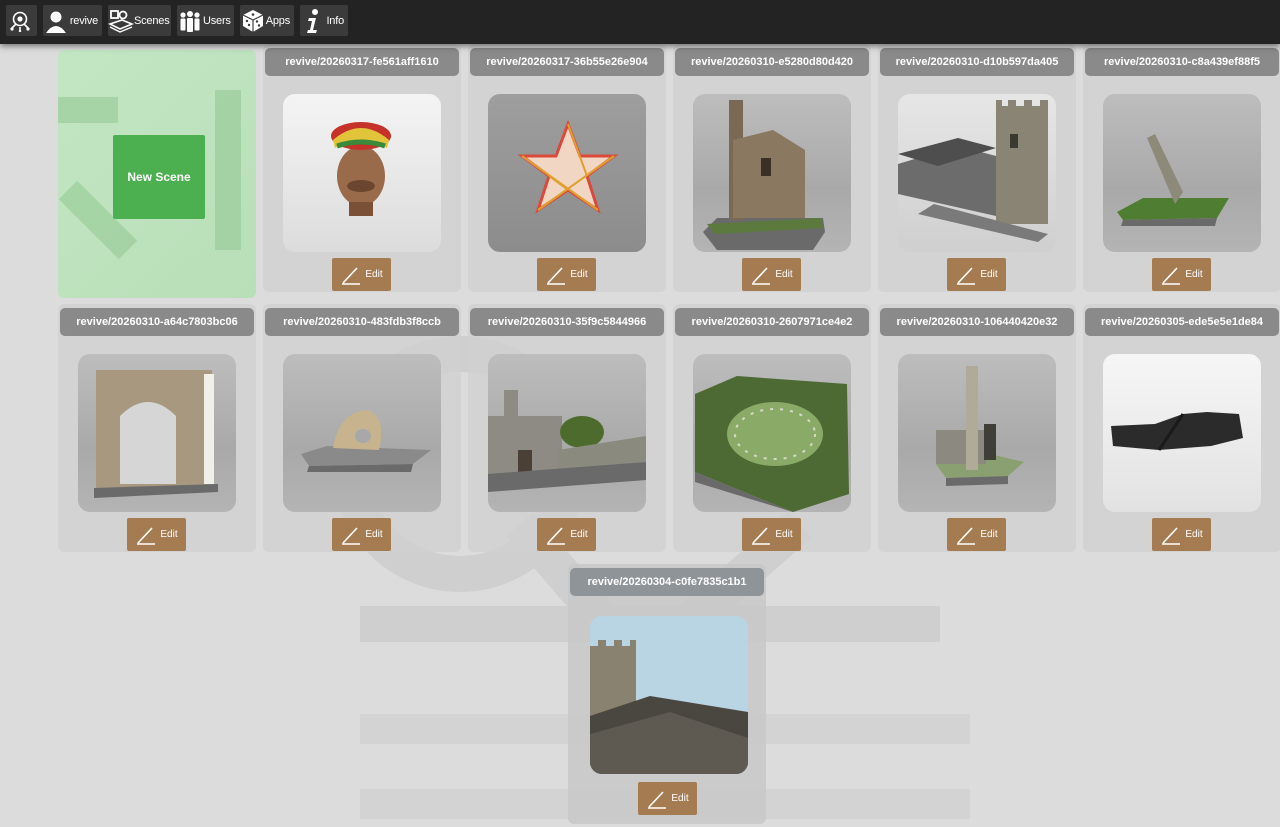  What do you see at coordinates (1173, 180) in the screenshot?
I see `standing-stone-icon` at bounding box center [1173, 180].